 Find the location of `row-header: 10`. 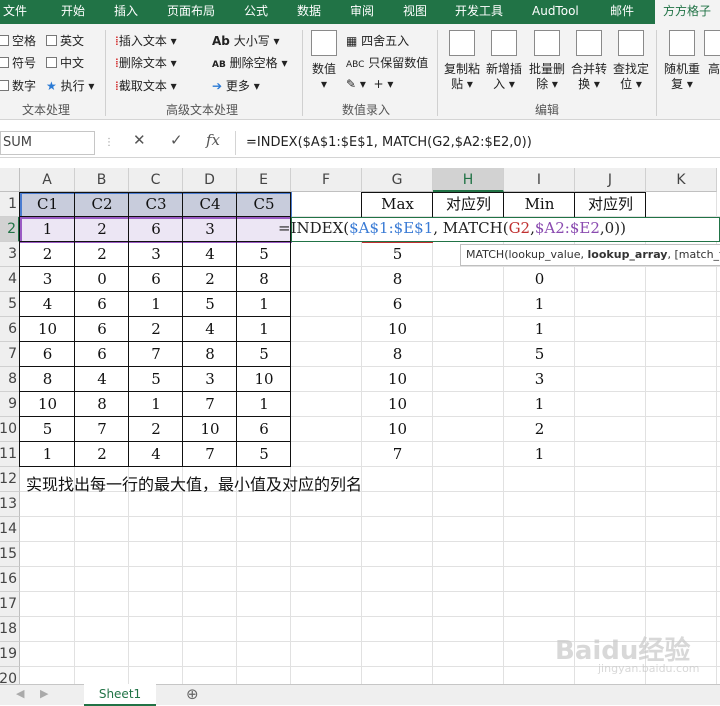

row-header: 10 is located at coordinates (10, 429).